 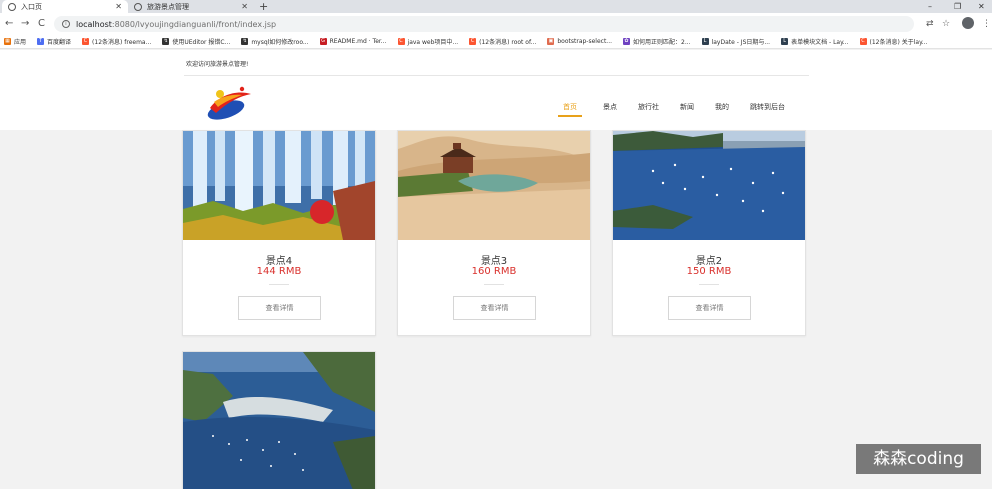 What do you see at coordinates (981, 6) in the screenshot?
I see `close-window-button: ✕` at bounding box center [981, 6].